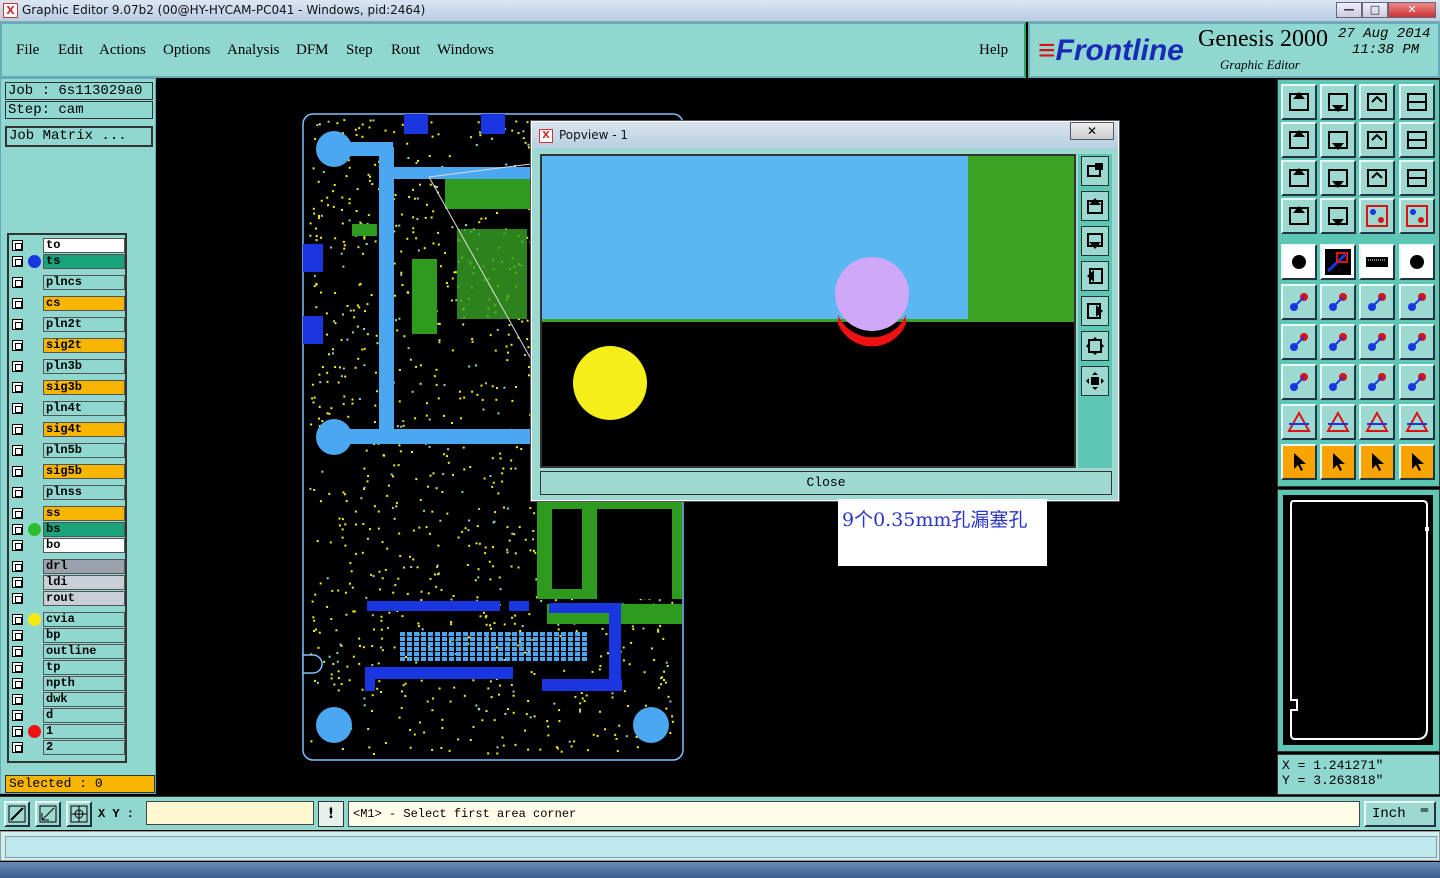 This screenshot has width=1440, height=878. I want to click on layer-name: to, so click(84, 245).